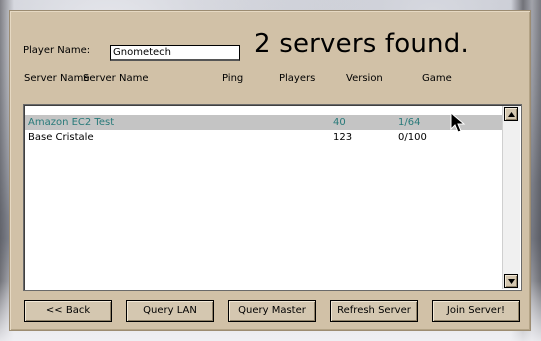 Image resolution: width=541 pixels, height=341 pixels. I want to click on triangle-down-icon, so click(511, 281).